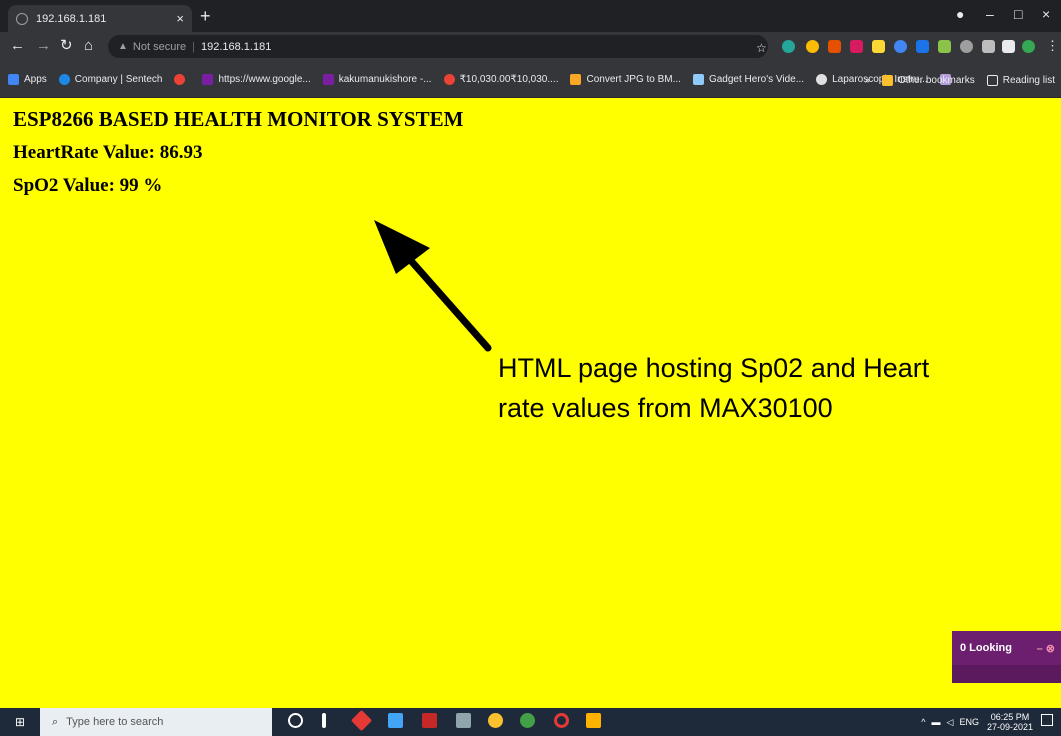 The width and height of the screenshot is (1061, 736). I want to click on clock: 06:25 PM 27-09-2021, so click(1010, 722).